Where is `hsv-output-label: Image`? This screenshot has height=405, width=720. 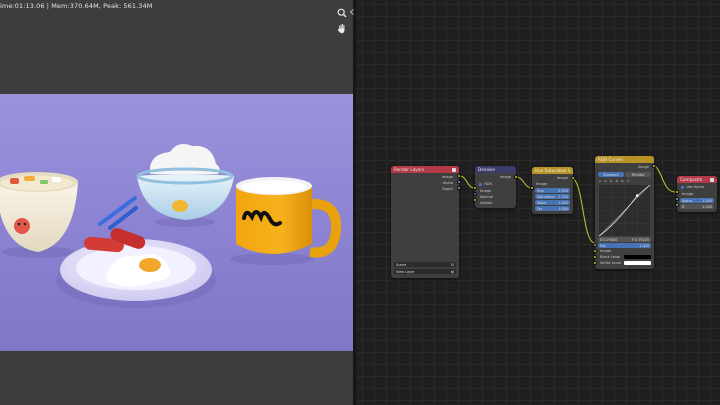
hsv-output-label: Image is located at coordinates (562, 178).